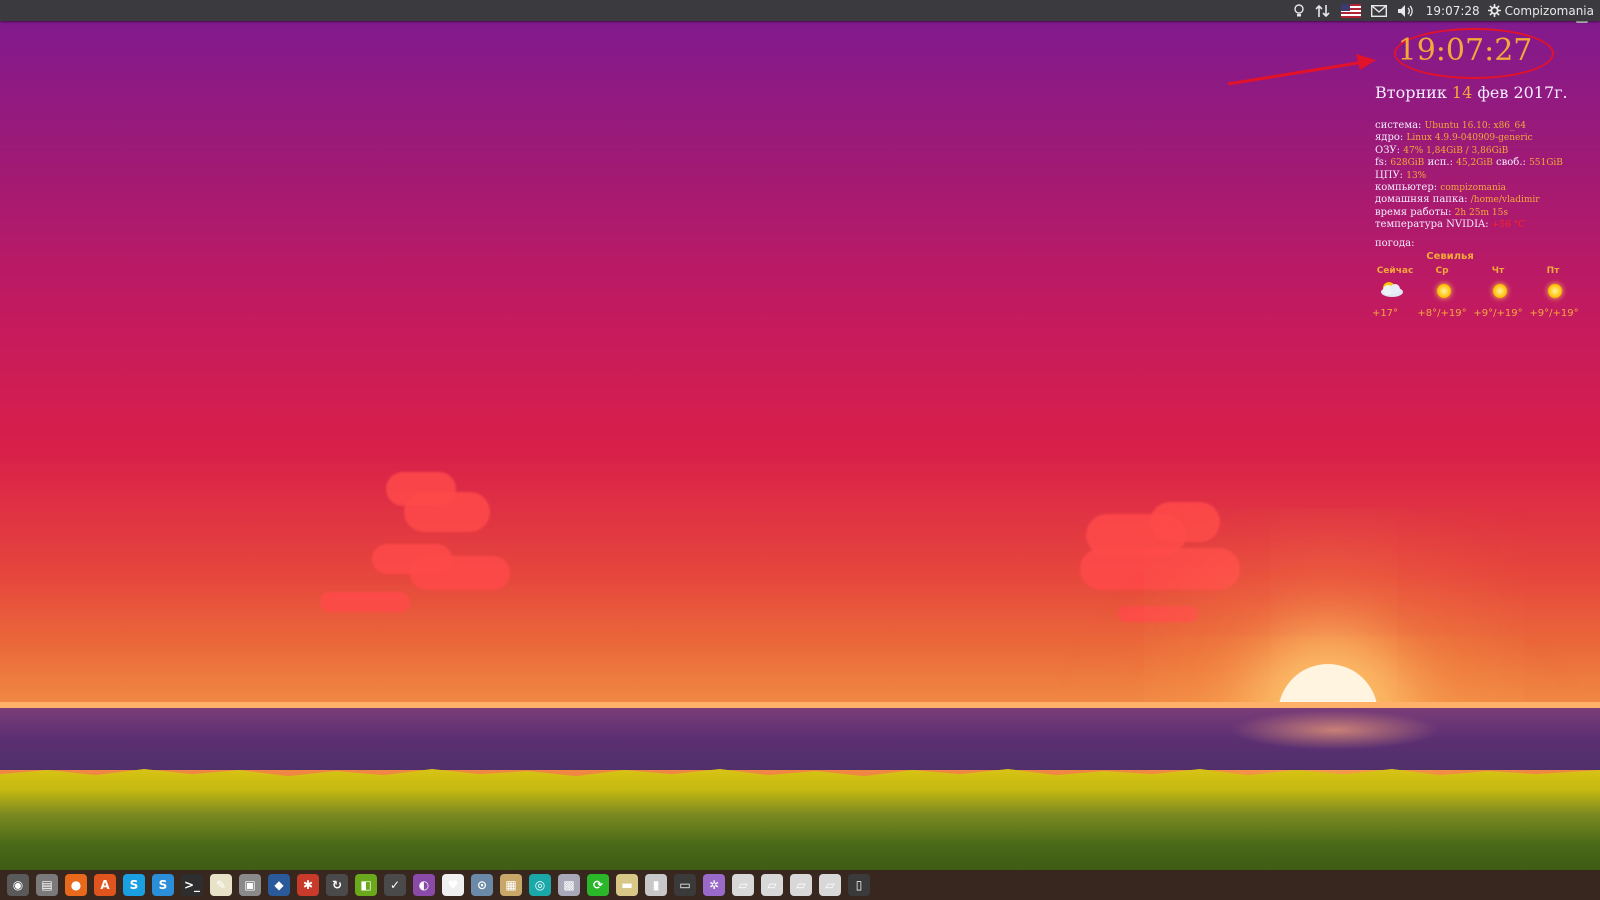 The image size is (1600, 900). Describe the element at coordinates (627, 885) in the screenshot. I see `folder-icon: ▬` at that location.